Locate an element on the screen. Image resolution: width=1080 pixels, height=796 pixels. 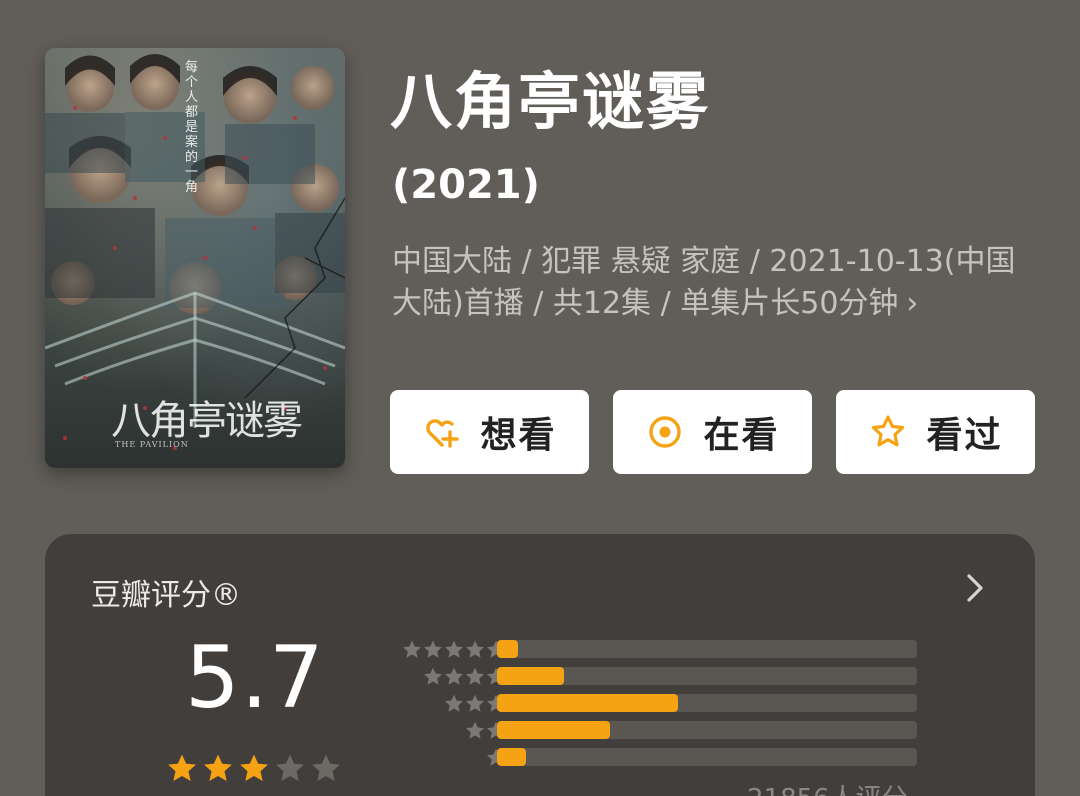
poster-title-art: 八角亭谜雾 is located at coordinates (207, 421).